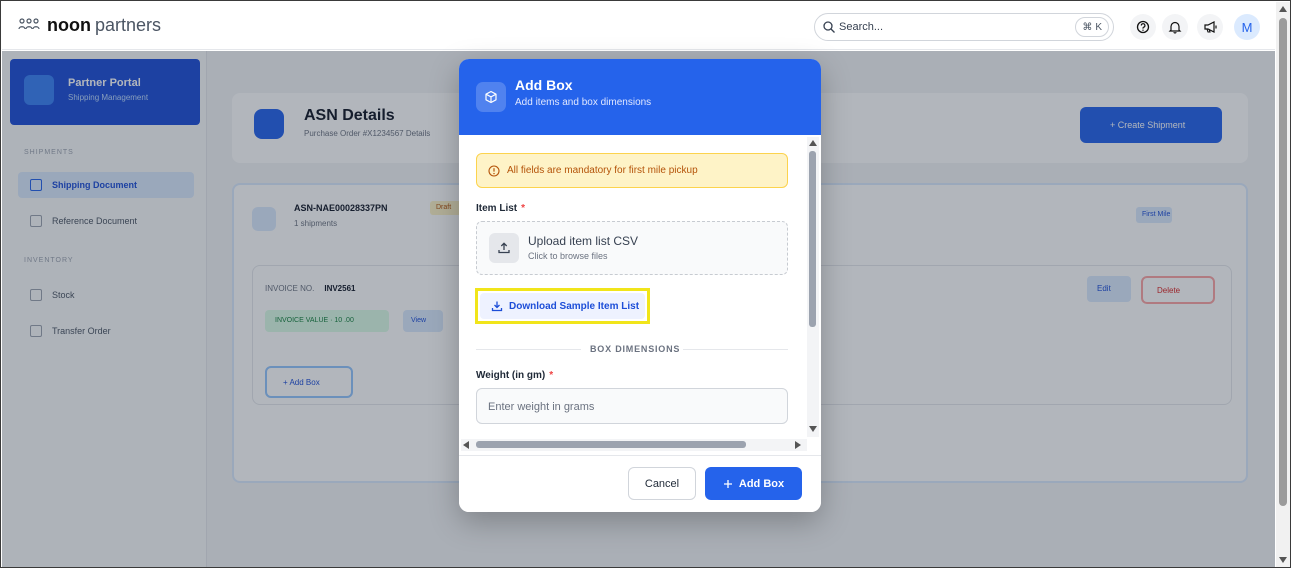  I want to click on upload-subtitle: Click to browse files, so click(568, 256).